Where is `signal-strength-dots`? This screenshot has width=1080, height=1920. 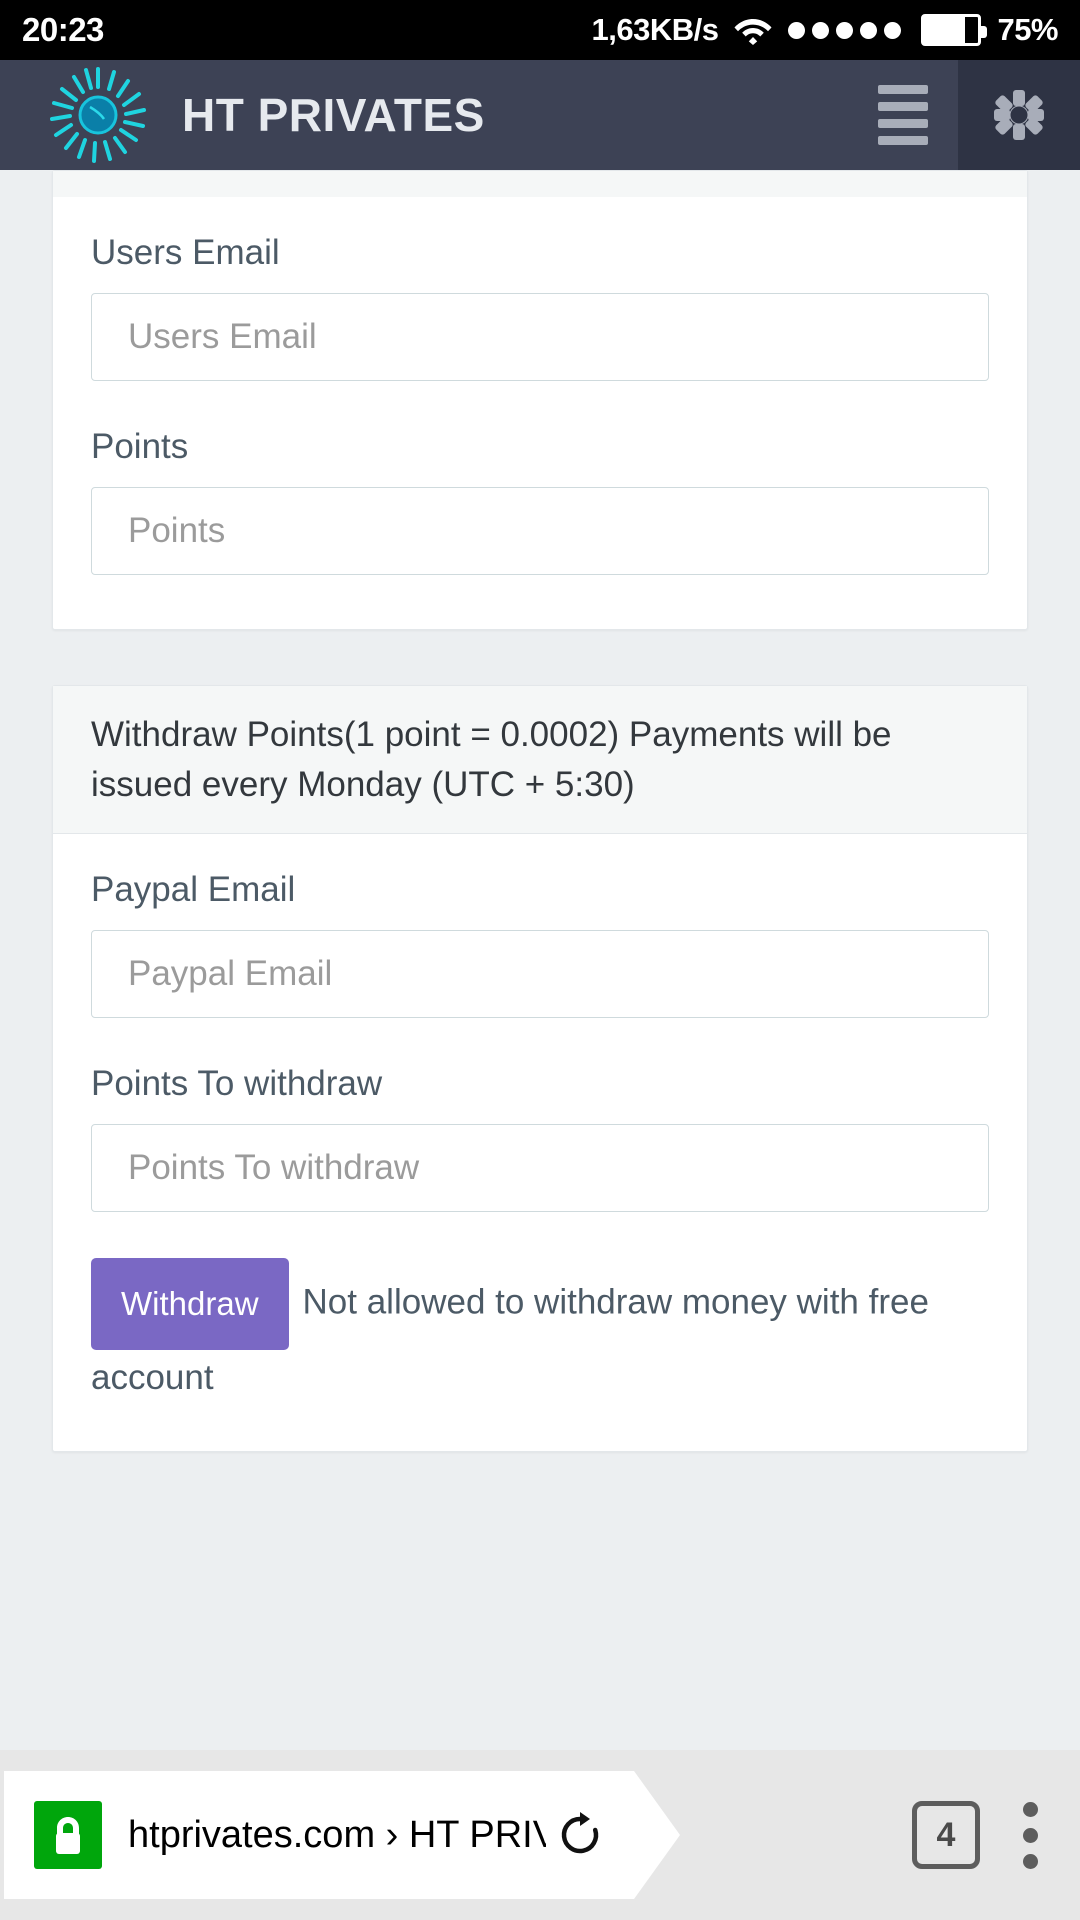
signal-strength-dots is located at coordinates (845, 30).